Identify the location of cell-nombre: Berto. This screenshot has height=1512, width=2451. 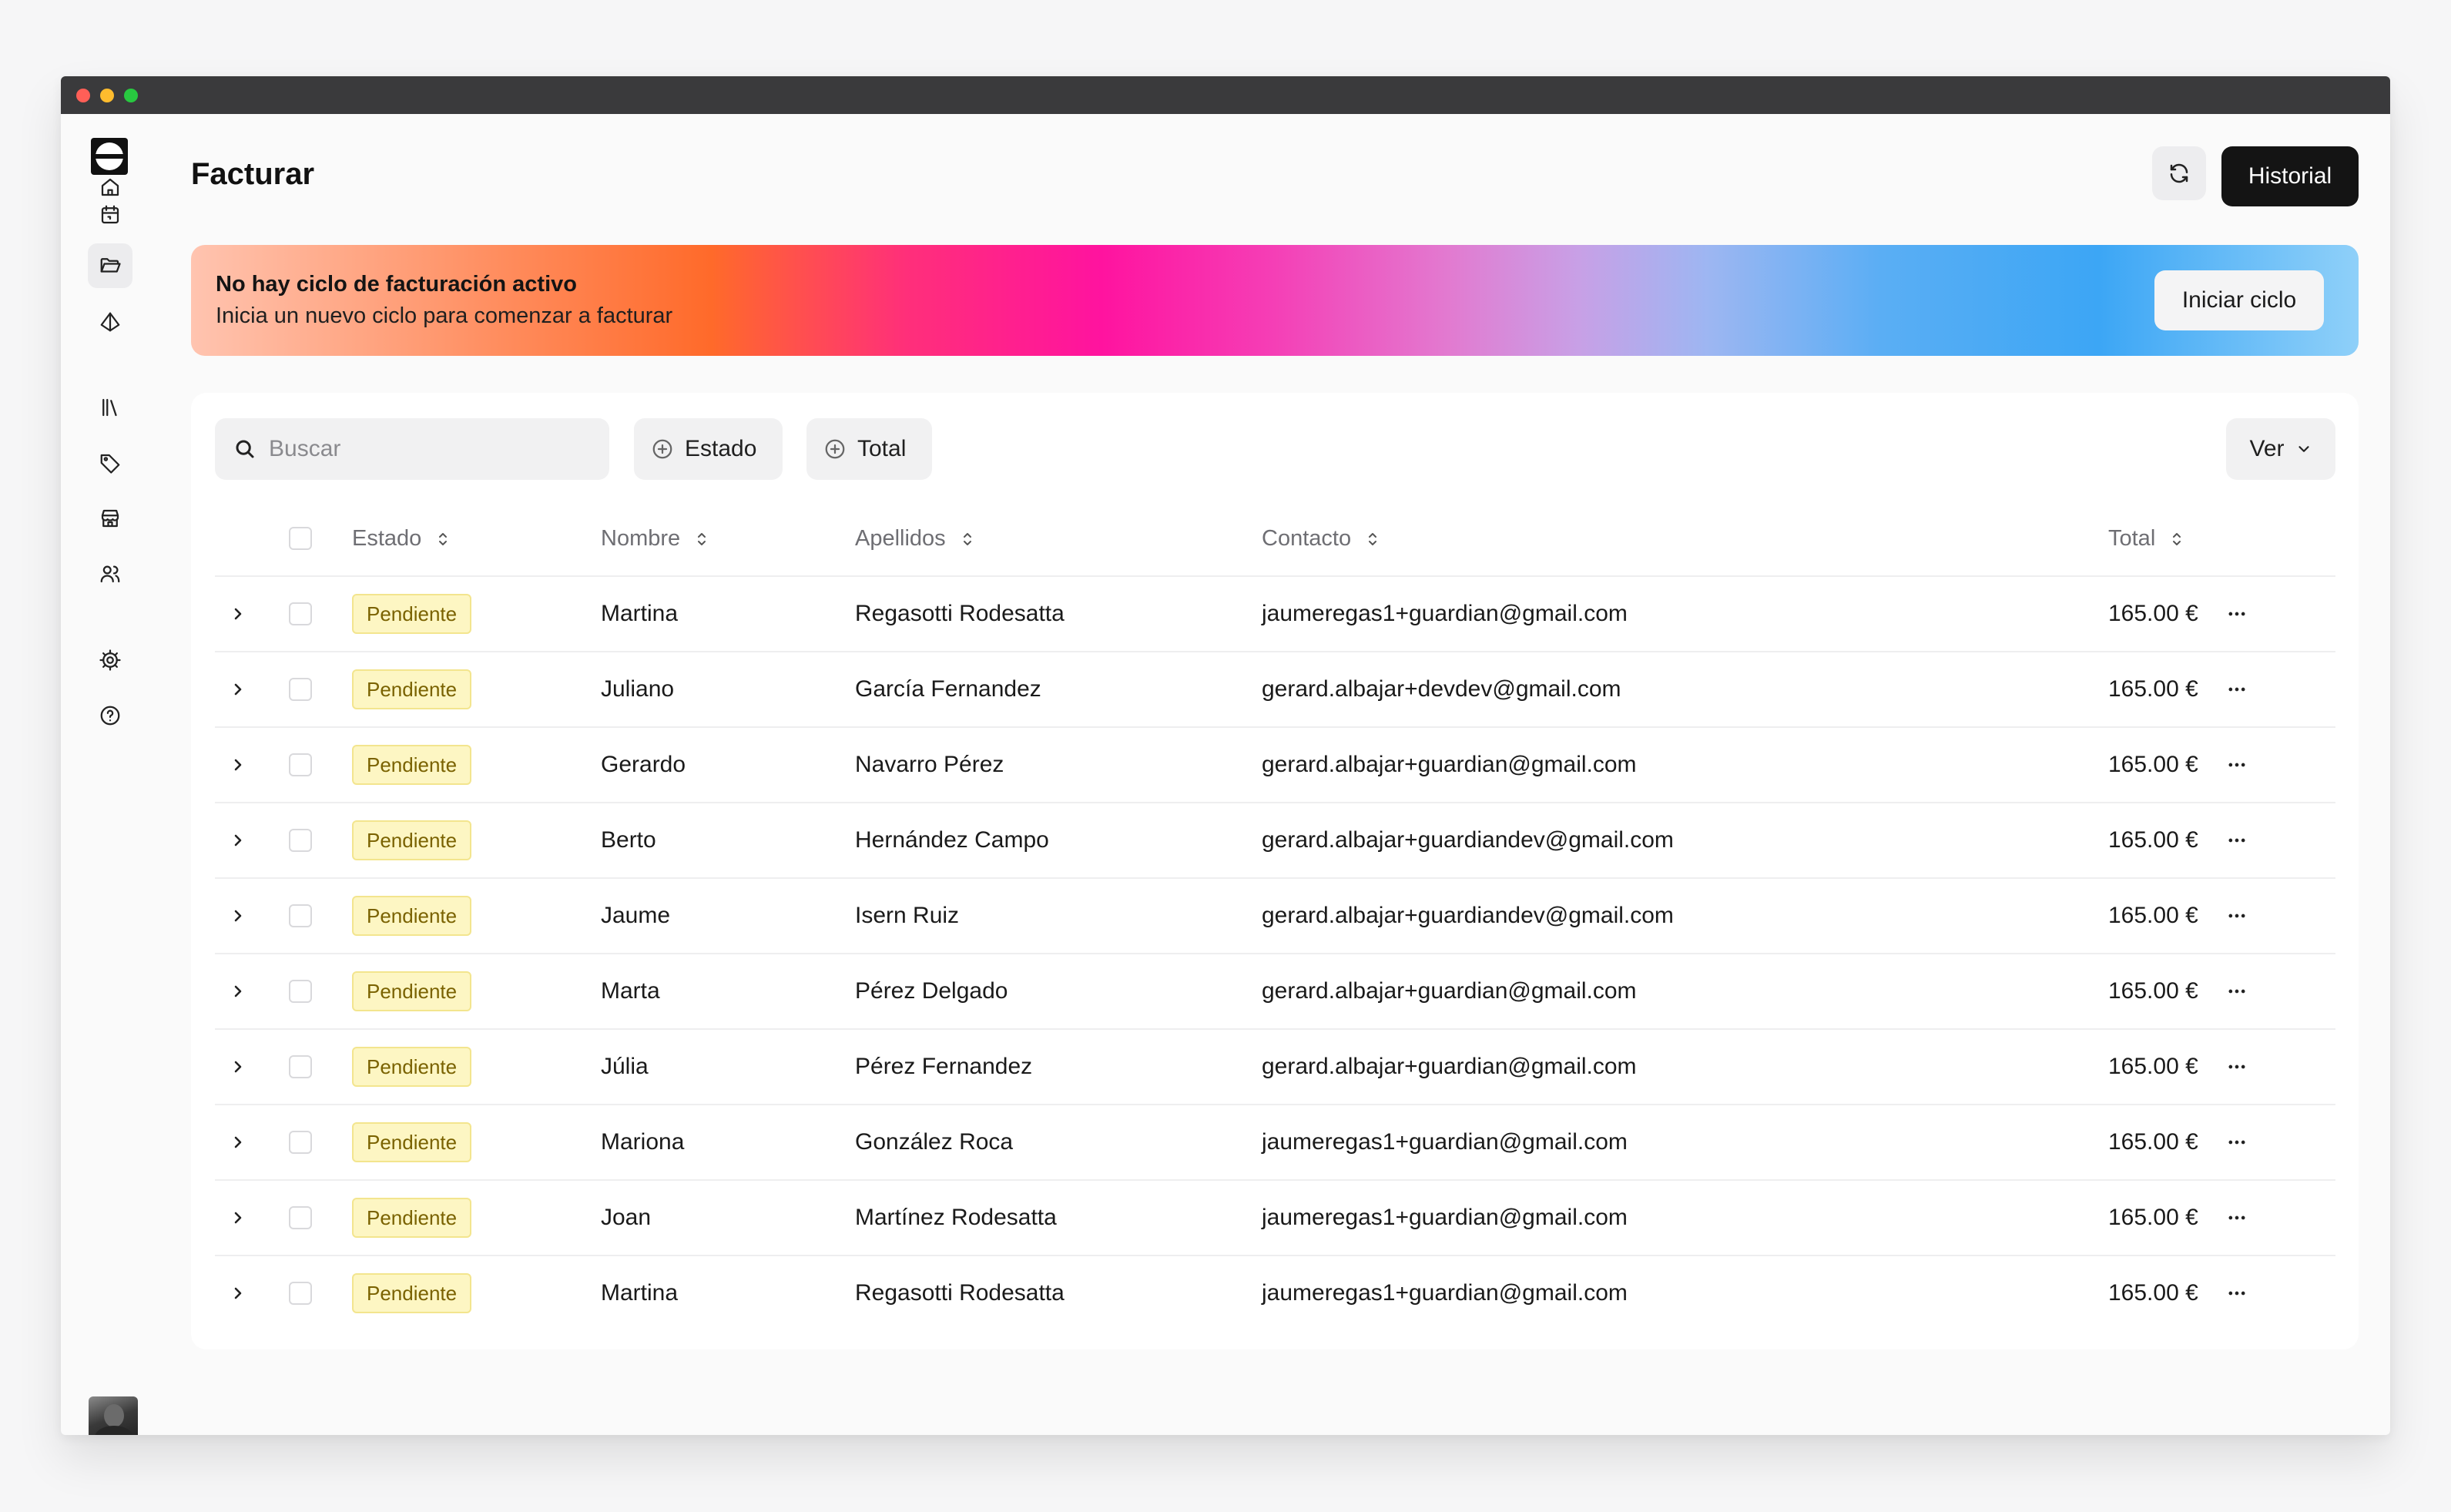
(628, 840).